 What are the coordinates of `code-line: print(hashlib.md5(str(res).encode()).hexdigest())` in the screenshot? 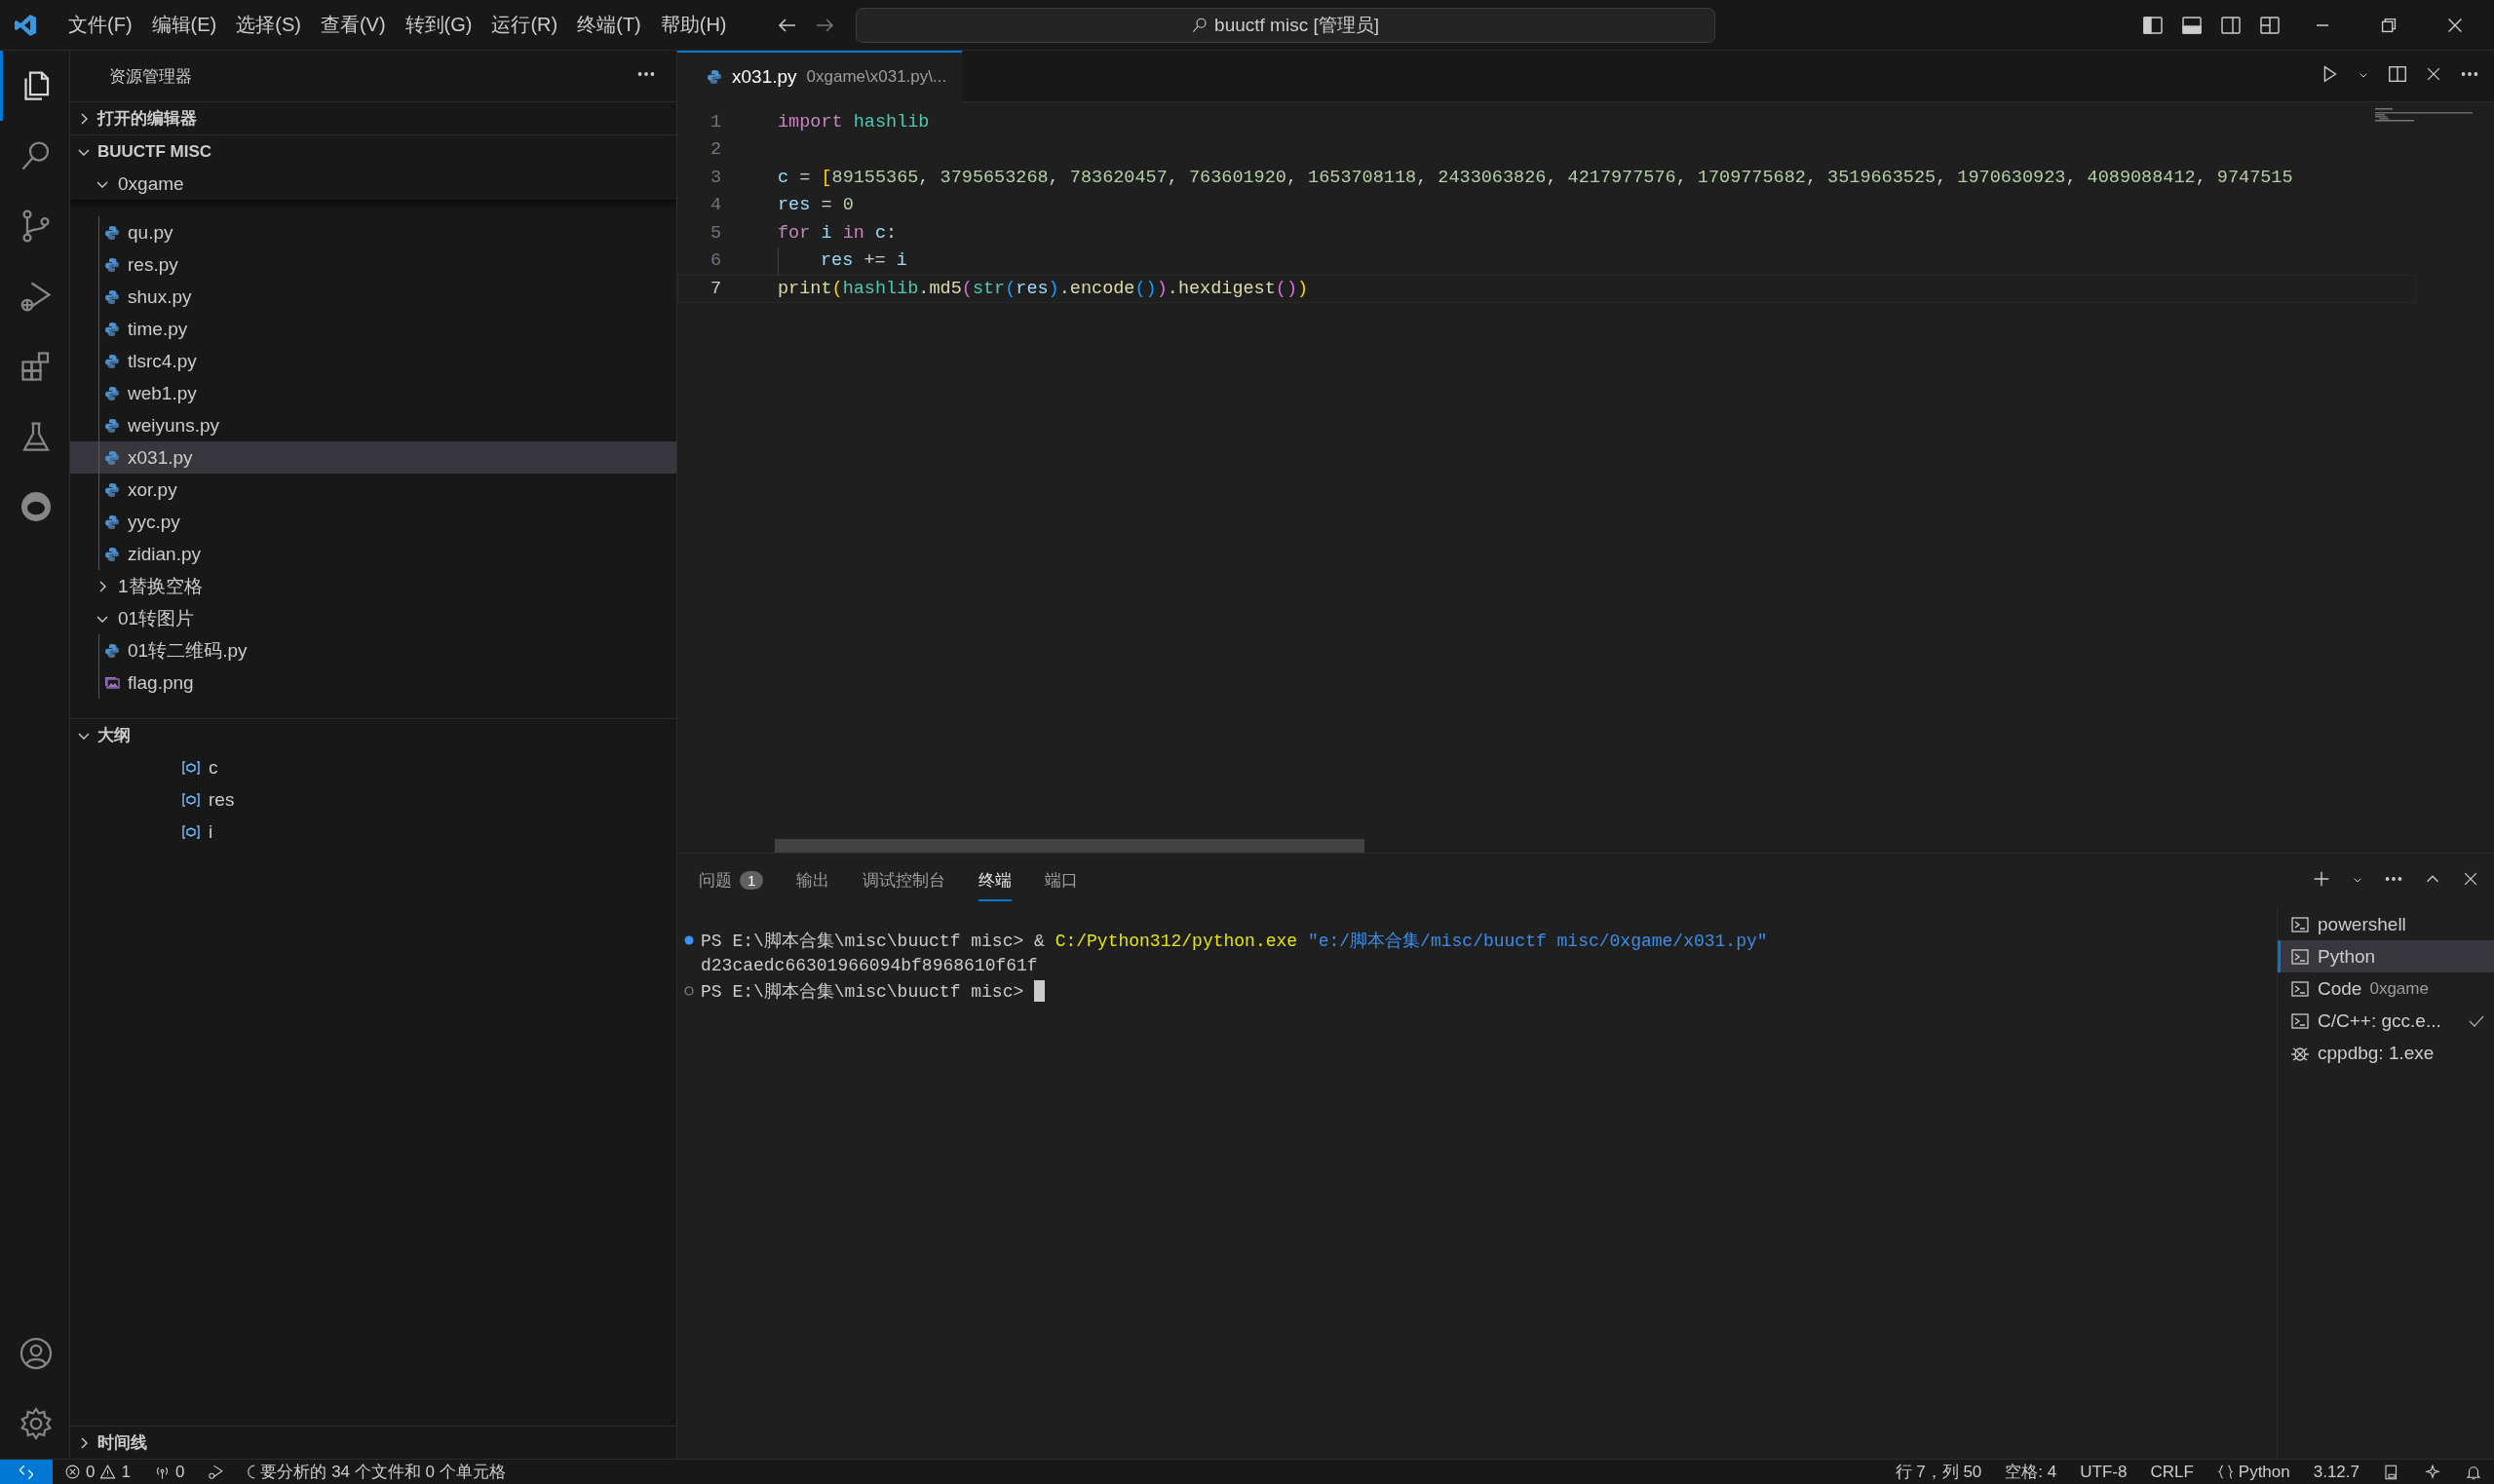 It's located at (1043, 288).